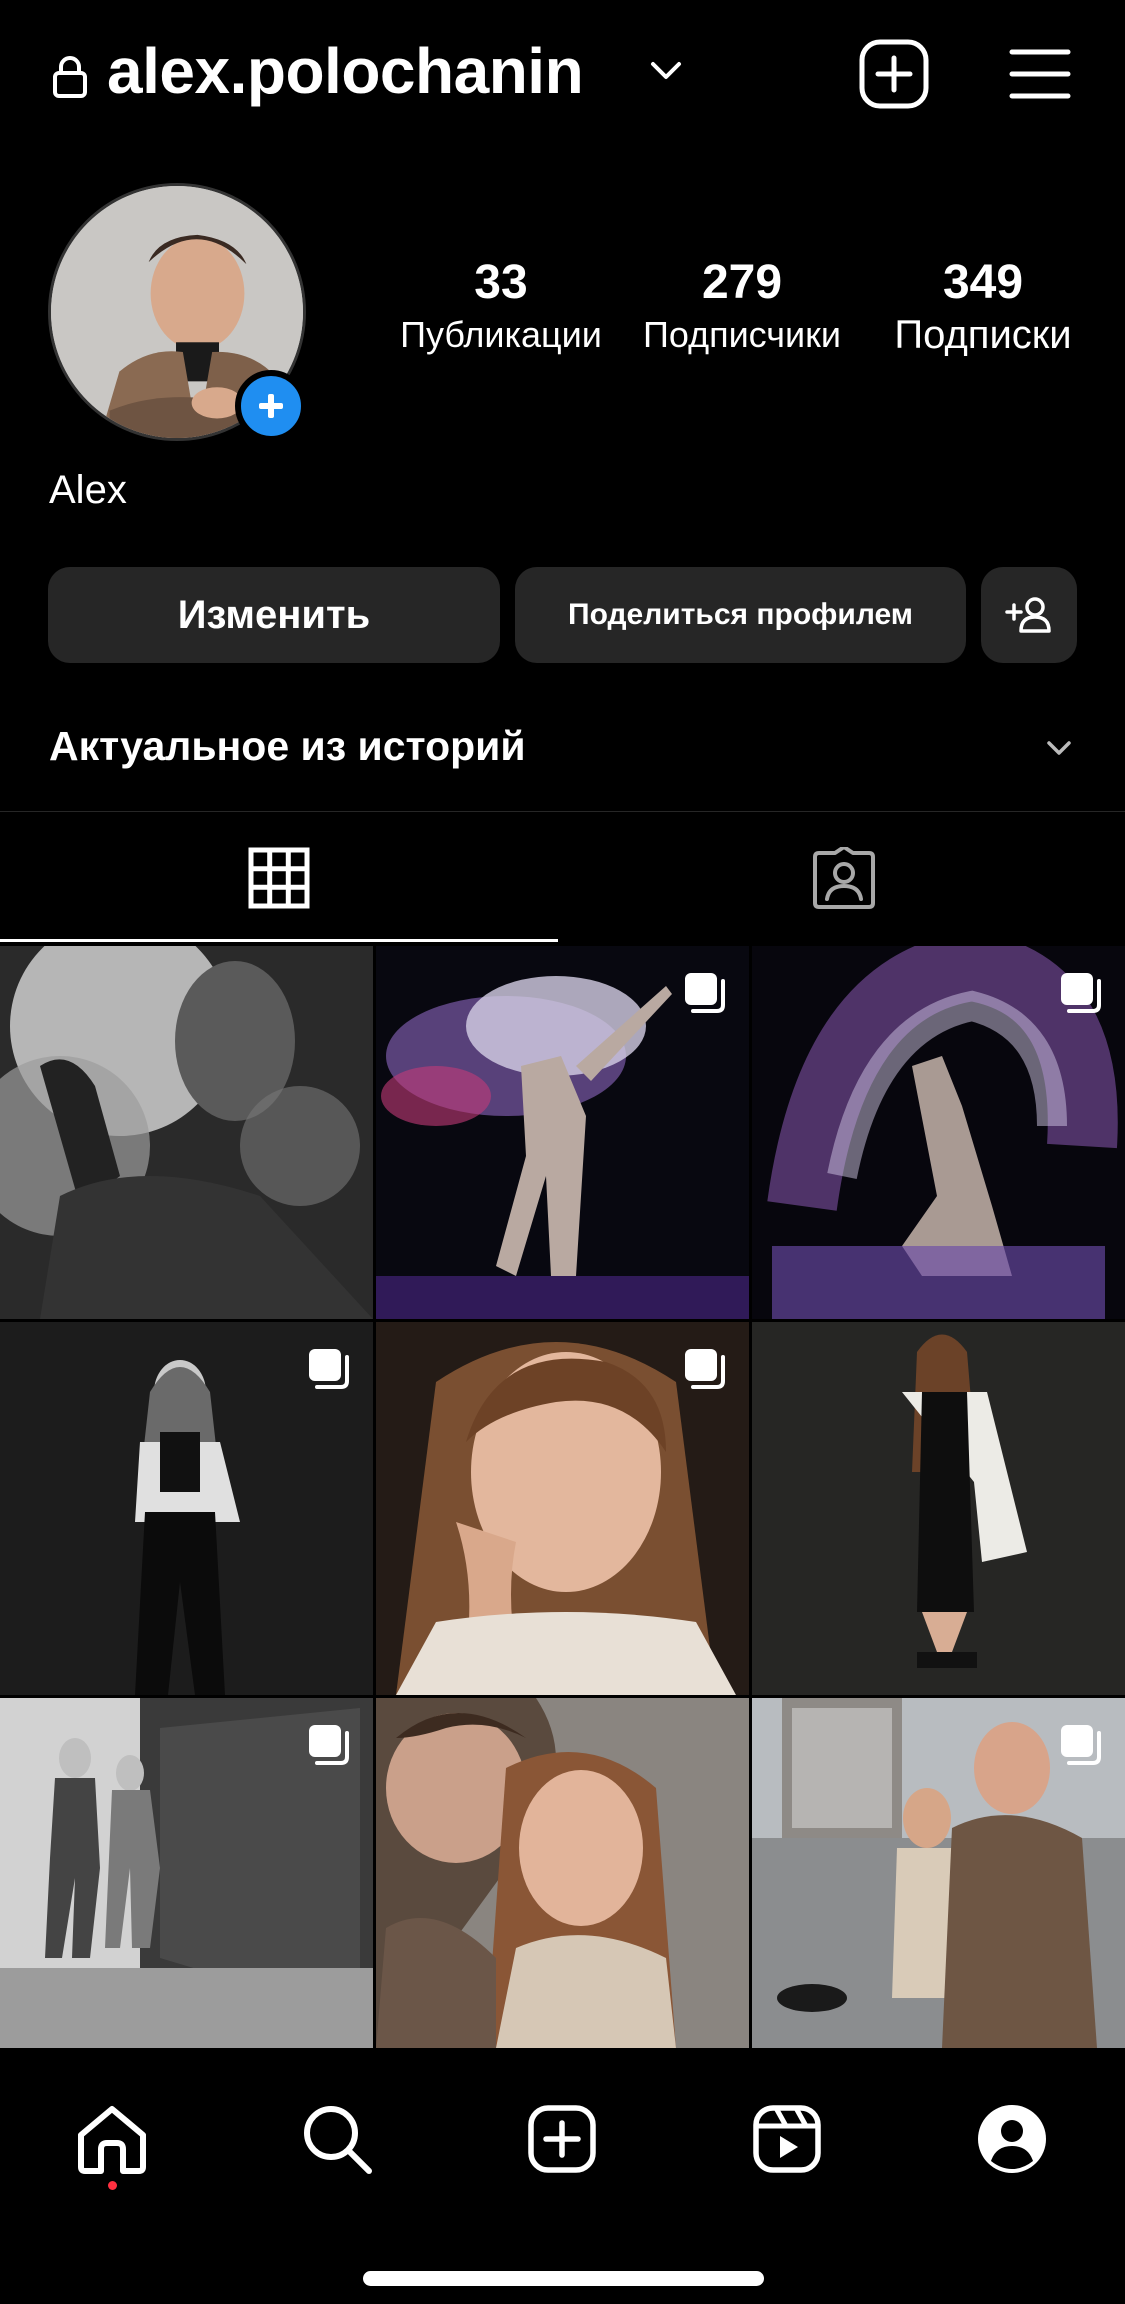 The height and width of the screenshot is (2304, 1125). What do you see at coordinates (70, 77) in the screenshot?
I see `lock-icon` at bounding box center [70, 77].